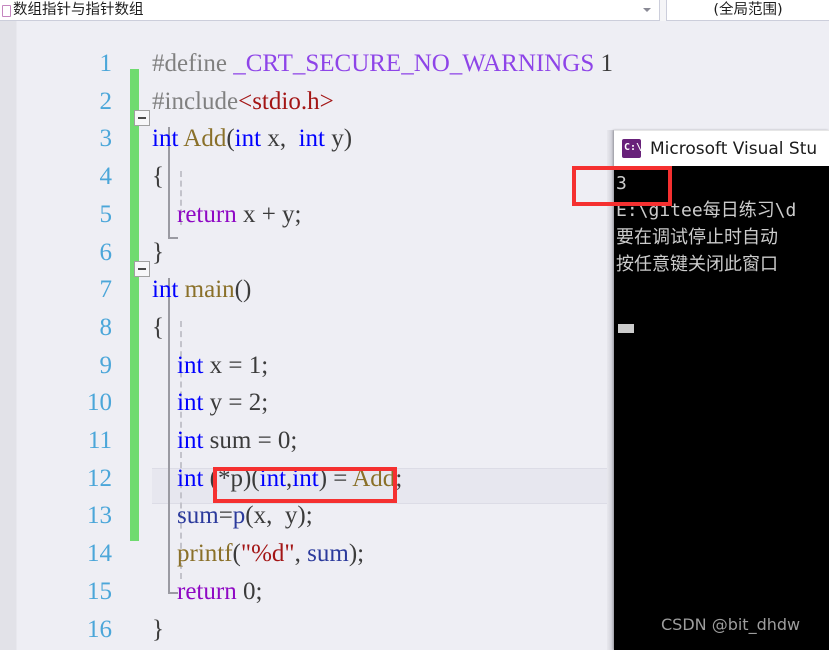  I want to click on console-left-edge, so click(610, 390).